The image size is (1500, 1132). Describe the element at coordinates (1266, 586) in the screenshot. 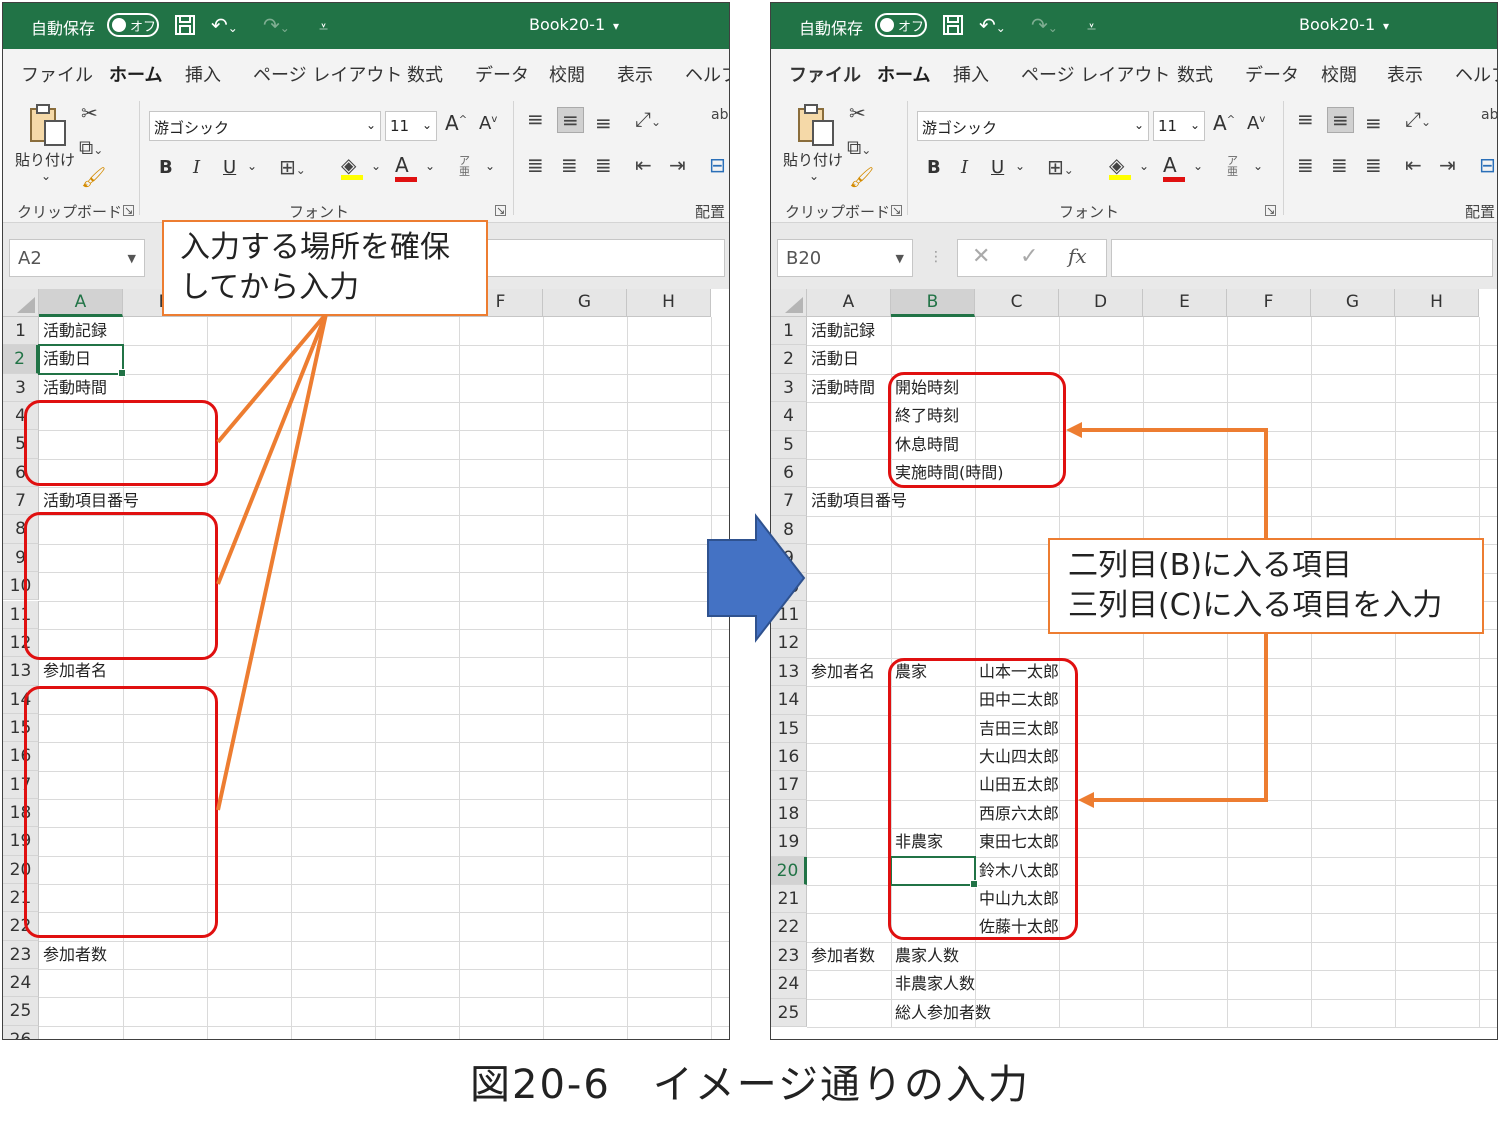

I see `callout-right: 二列目(B)に入る項目 三列目(C)に入る項目を入力` at that location.